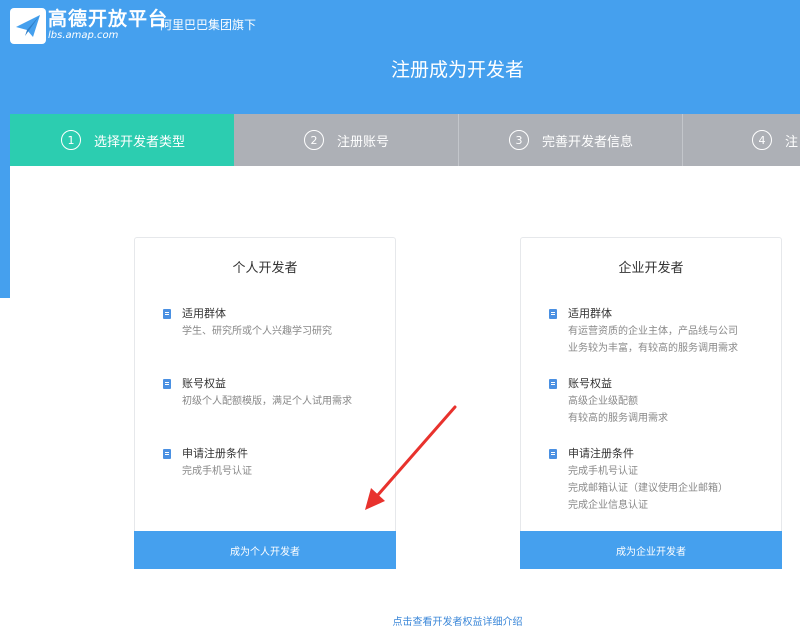 Image resolution: width=800 pixels, height=638 pixels. Describe the element at coordinates (265, 268) in the screenshot. I see `card-title: 个人开发者` at that location.